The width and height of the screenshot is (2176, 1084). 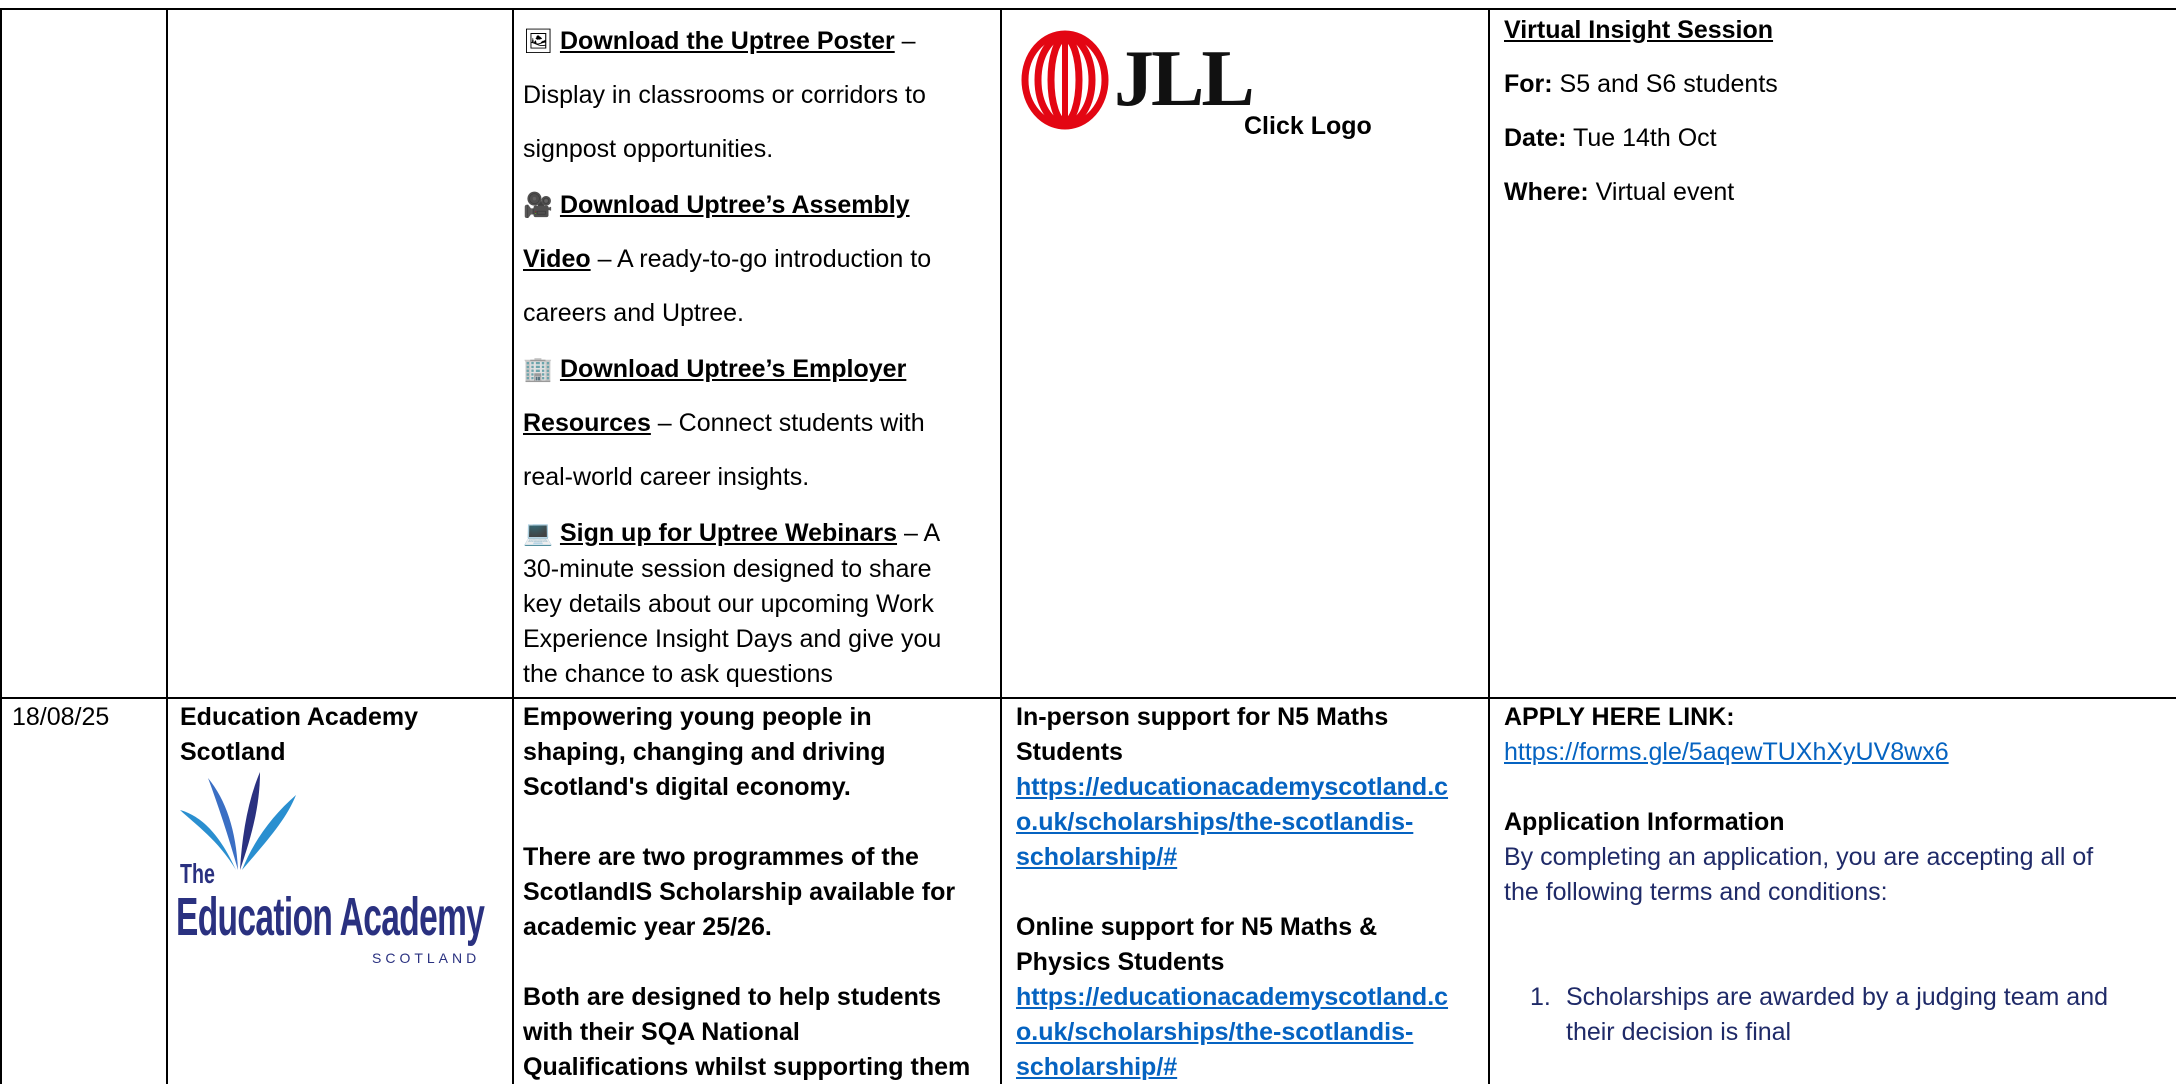 I want to click on employer-line: Resources – Connect students with, so click(x=758, y=423).